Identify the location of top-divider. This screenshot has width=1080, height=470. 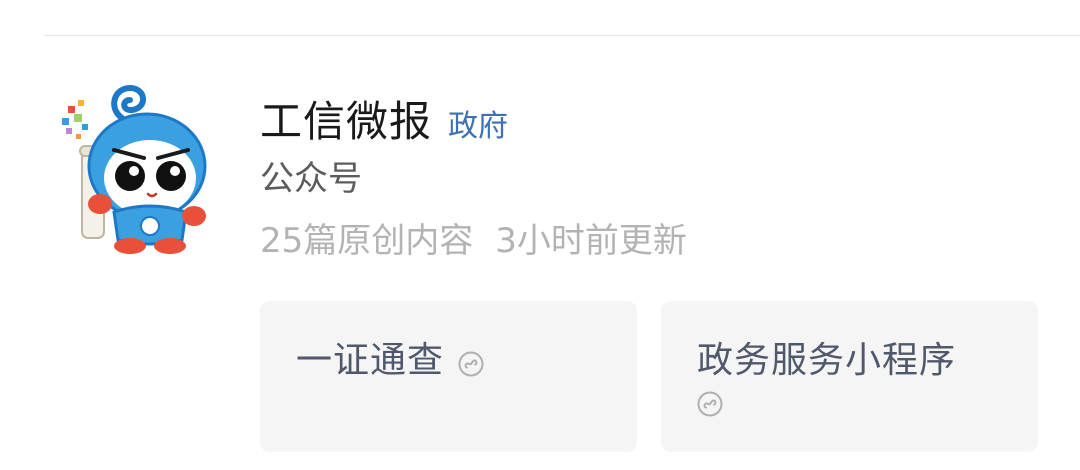
(562, 35).